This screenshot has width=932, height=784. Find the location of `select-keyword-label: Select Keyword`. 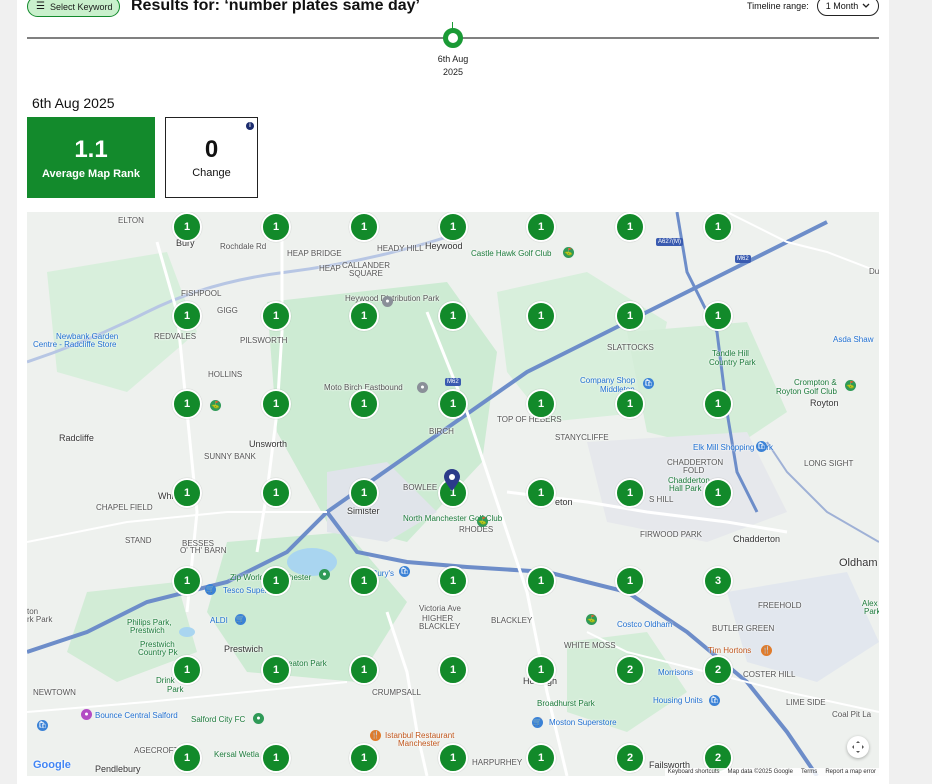

select-keyword-label: Select Keyword is located at coordinates (81, 6).